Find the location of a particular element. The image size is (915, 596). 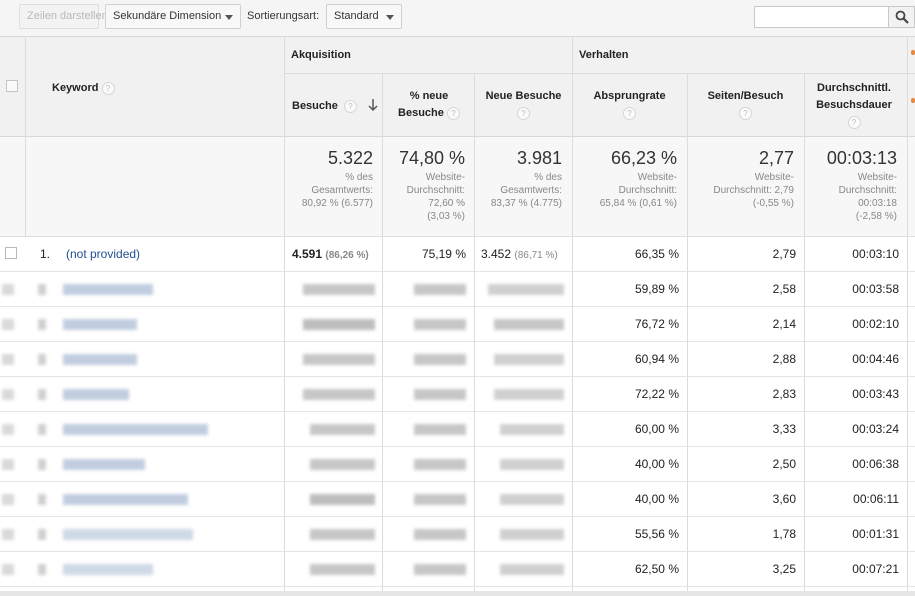

keyword-link: (not provided) is located at coordinates (103, 254).